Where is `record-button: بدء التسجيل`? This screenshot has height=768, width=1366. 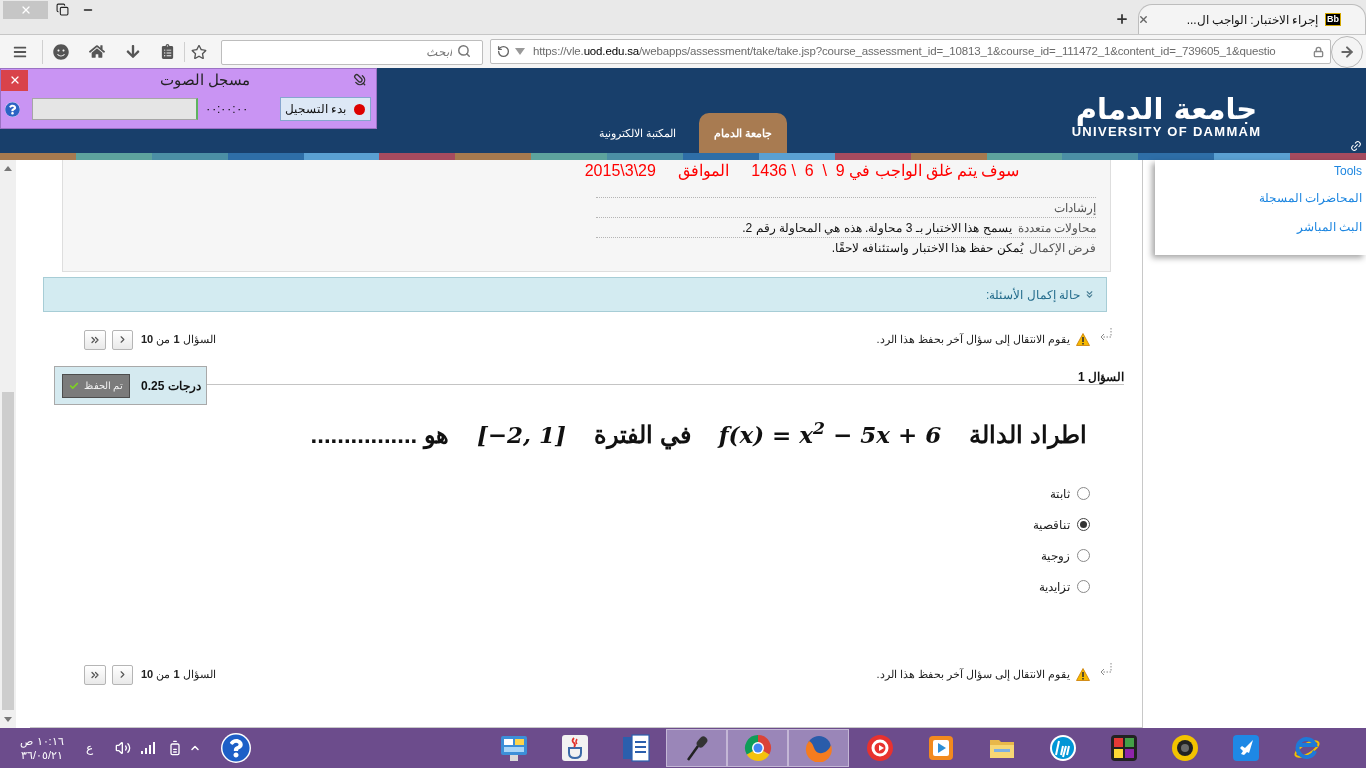 record-button: بدء التسجيل is located at coordinates (325, 109).